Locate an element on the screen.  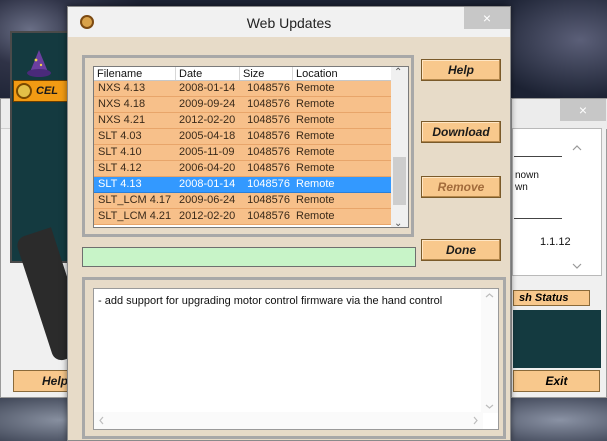
list-scrollbar: ⌃ ⌄ is located at coordinates (399, 147).